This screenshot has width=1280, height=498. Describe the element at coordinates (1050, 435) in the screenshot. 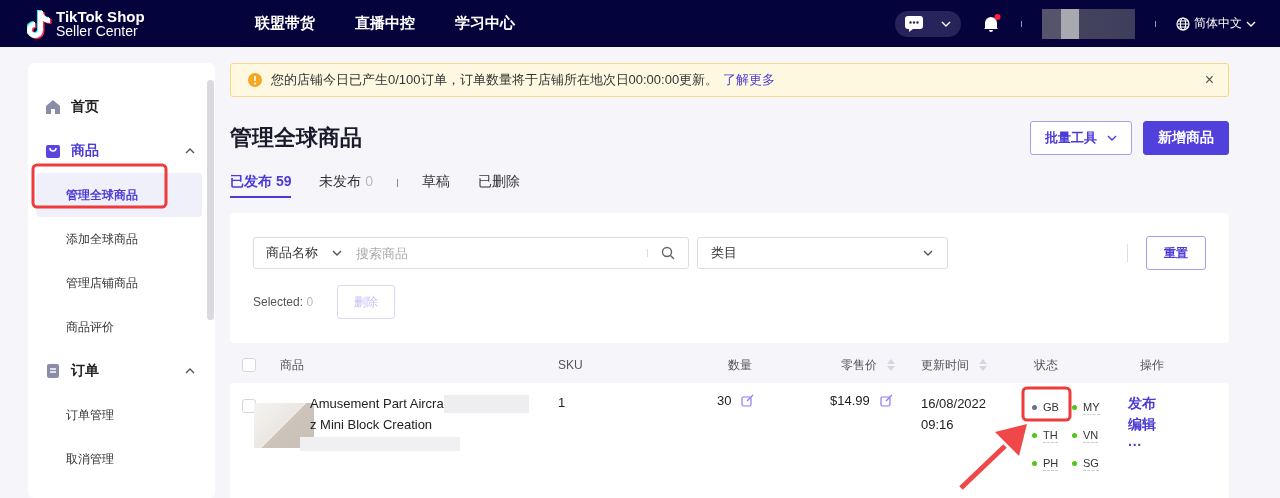

I see `region-code: TH` at that location.